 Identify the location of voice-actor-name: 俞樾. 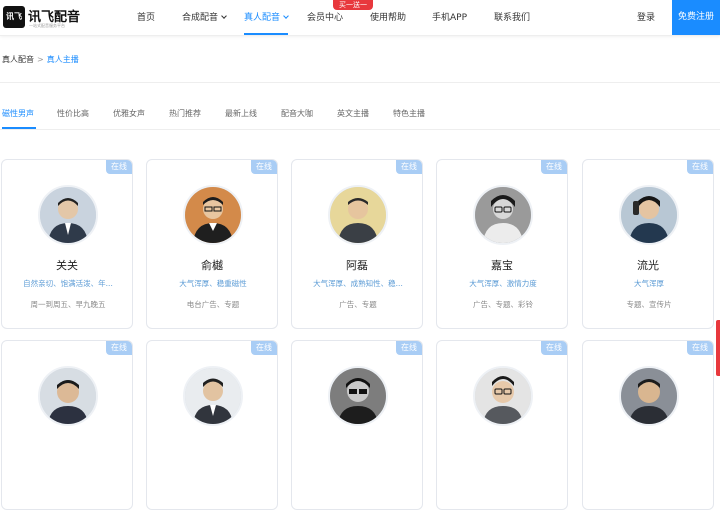
(212, 265).